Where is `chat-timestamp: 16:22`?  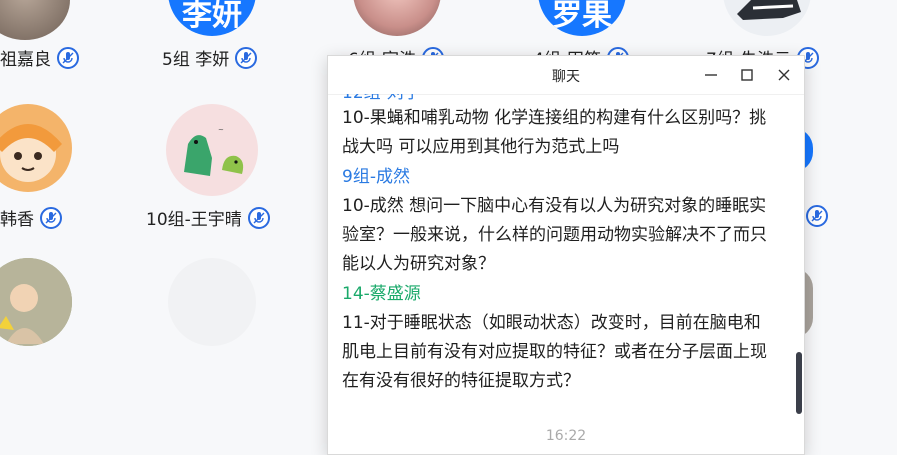
chat-timestamp: 16:22 is located at coordinates (566, 436).